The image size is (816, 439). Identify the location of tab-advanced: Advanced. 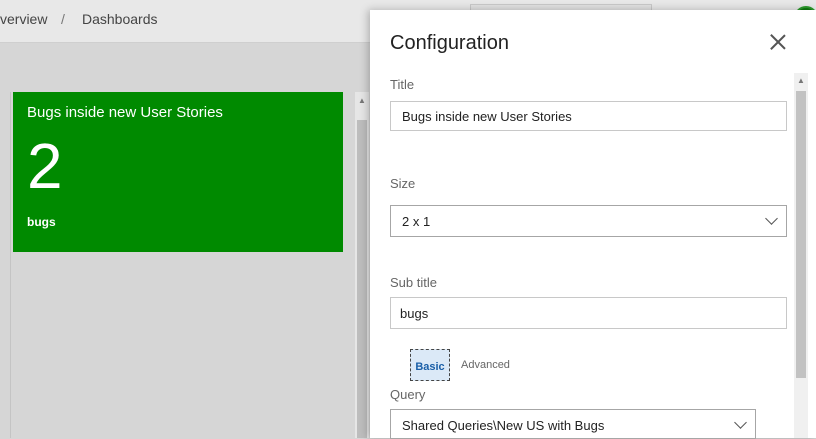
(485, 365).